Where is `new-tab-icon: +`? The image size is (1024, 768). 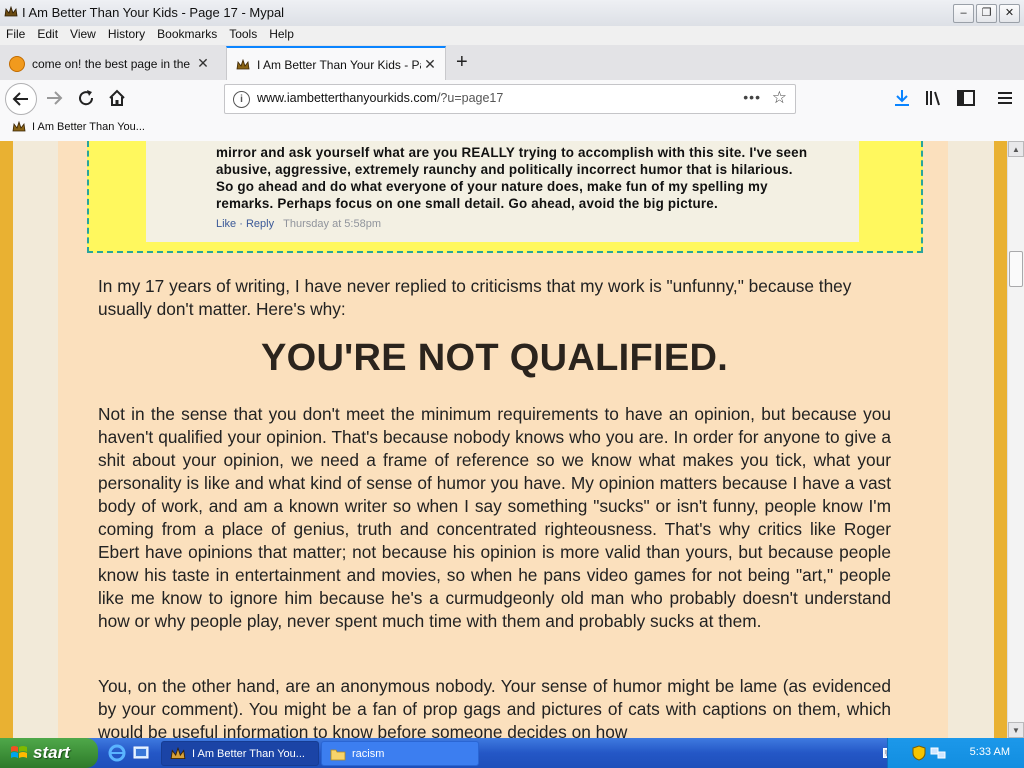
new-tab-icon: + is located at coordinates (462, 62).